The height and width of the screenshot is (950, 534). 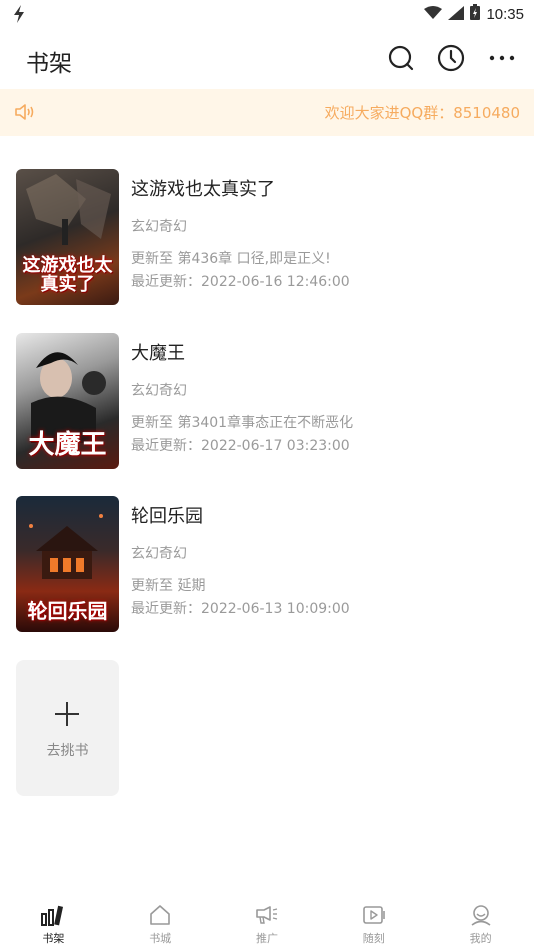 I want to click on book-title: 大魔王, so click(x=158, y=353).